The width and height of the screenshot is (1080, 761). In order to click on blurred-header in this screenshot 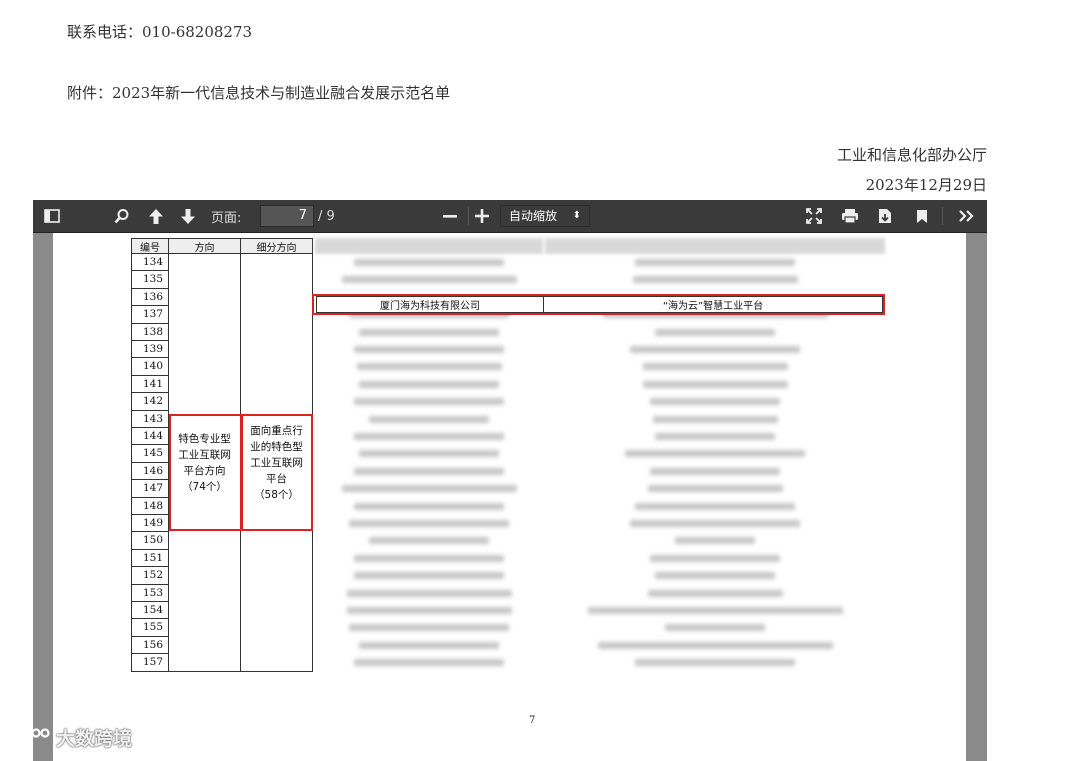, I will do `click(429, 246)`.